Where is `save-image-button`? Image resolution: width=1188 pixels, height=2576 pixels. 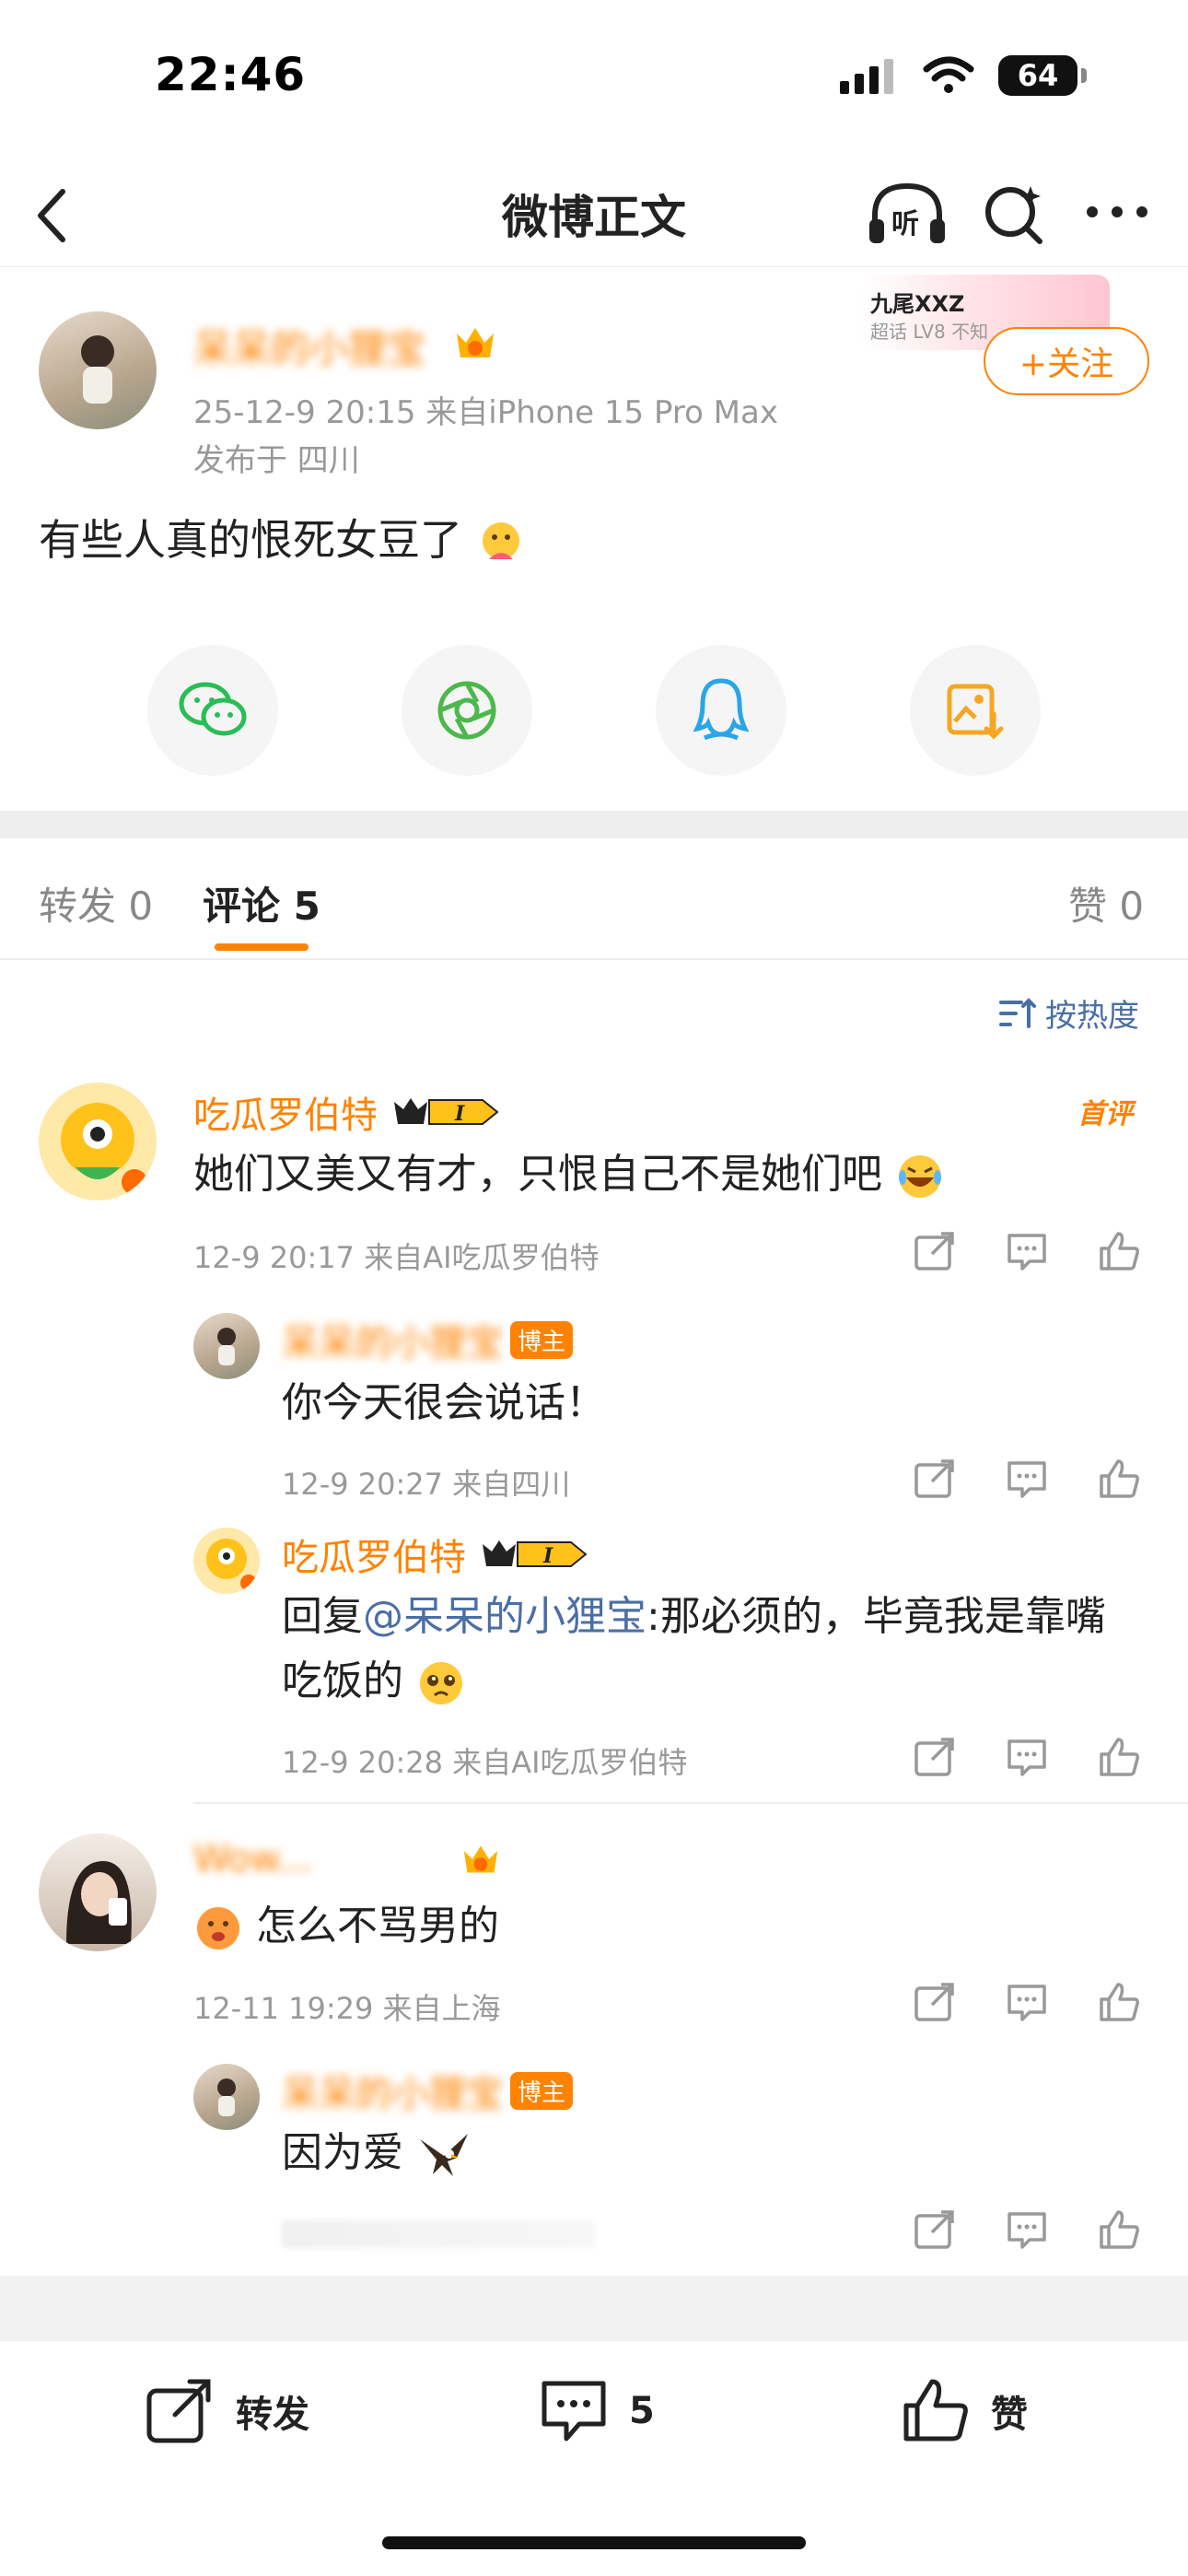 save-image-button is located at coordinates (976, 710).